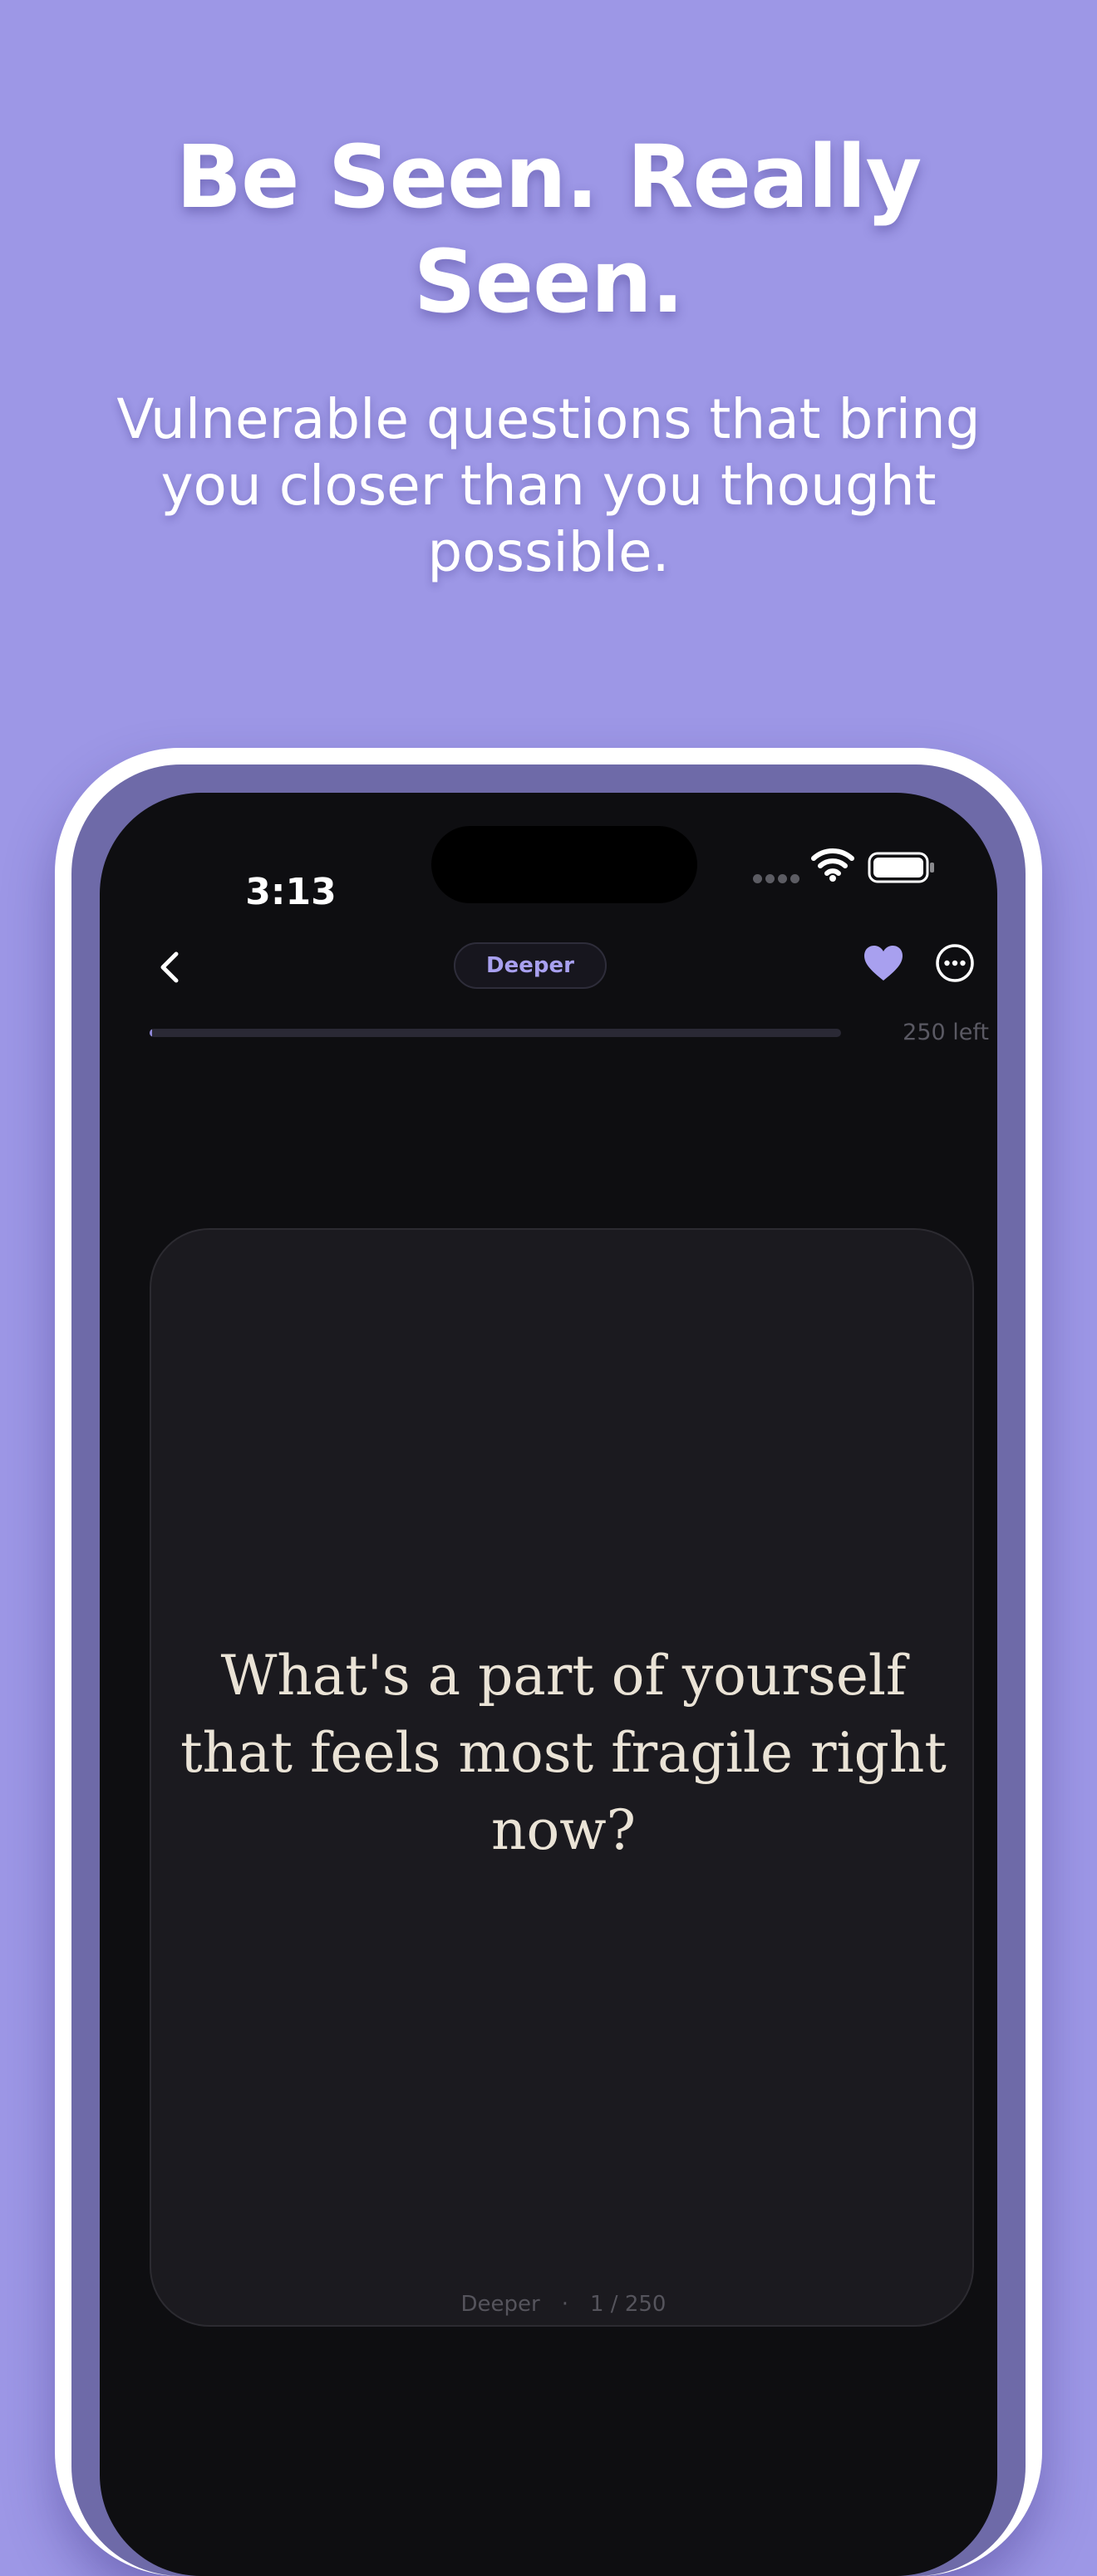  Describe the element at coordinates (564, 864) in the screenshot. I see `dynamic-island` at that location.